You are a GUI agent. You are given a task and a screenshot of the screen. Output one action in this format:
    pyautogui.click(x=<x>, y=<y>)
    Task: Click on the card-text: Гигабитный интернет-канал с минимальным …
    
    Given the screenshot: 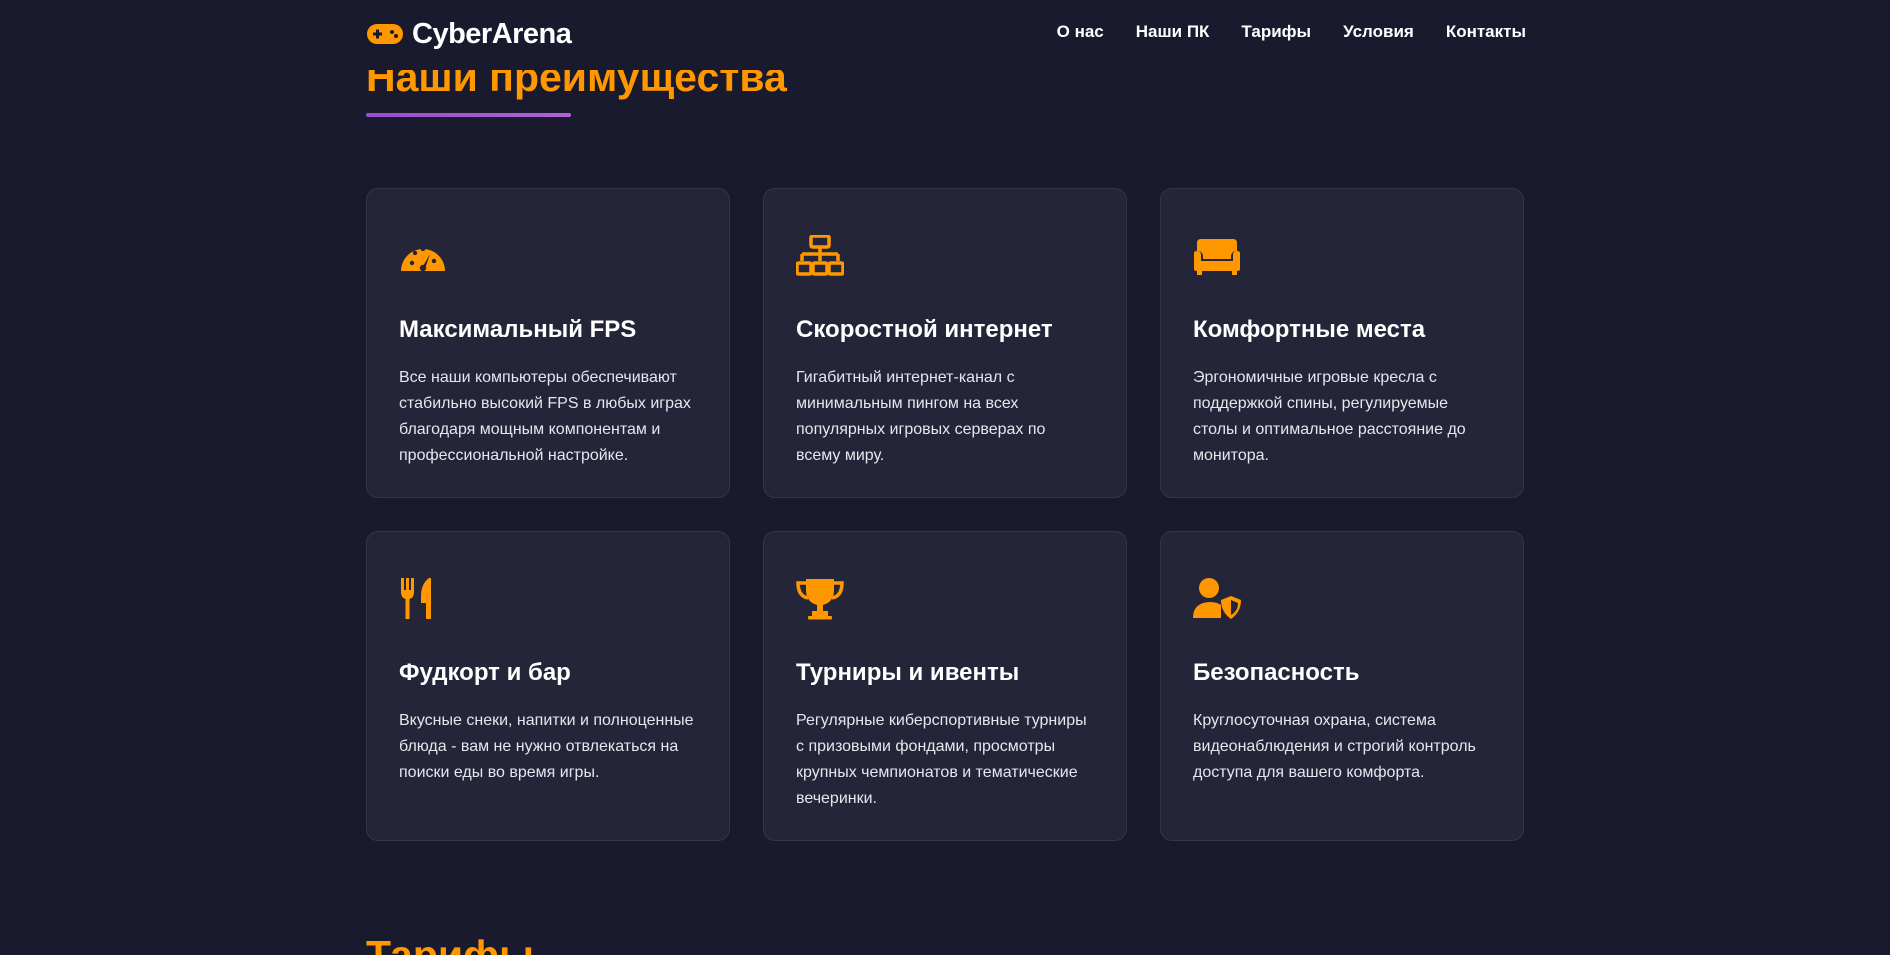 What is the action you would take?
    pyautogui.click(x=921, y=416)
    